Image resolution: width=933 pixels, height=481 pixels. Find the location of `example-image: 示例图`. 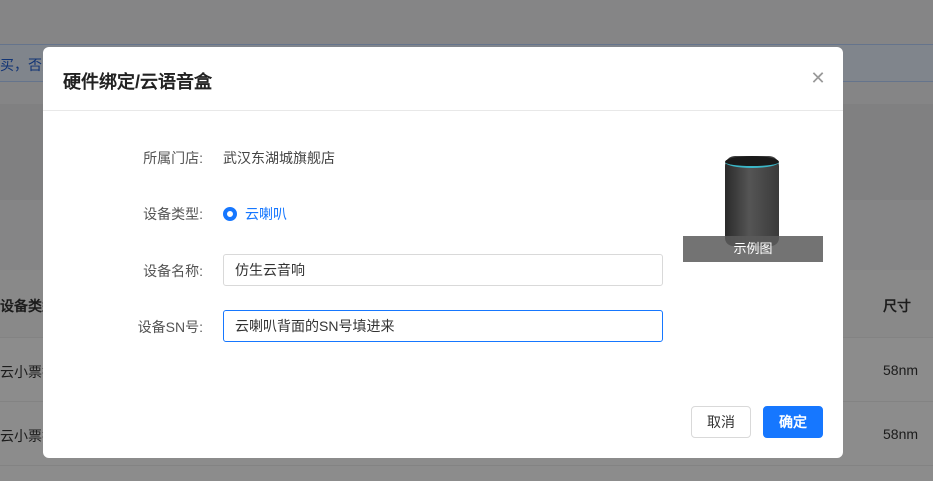

example-image: 示例图 is located at coordinates (753, 205).